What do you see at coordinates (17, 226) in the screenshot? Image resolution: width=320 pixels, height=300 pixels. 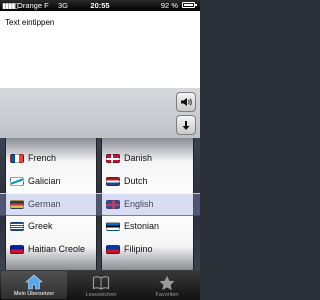 I see `flag-icon-gr` at bounding box center [17, 226].